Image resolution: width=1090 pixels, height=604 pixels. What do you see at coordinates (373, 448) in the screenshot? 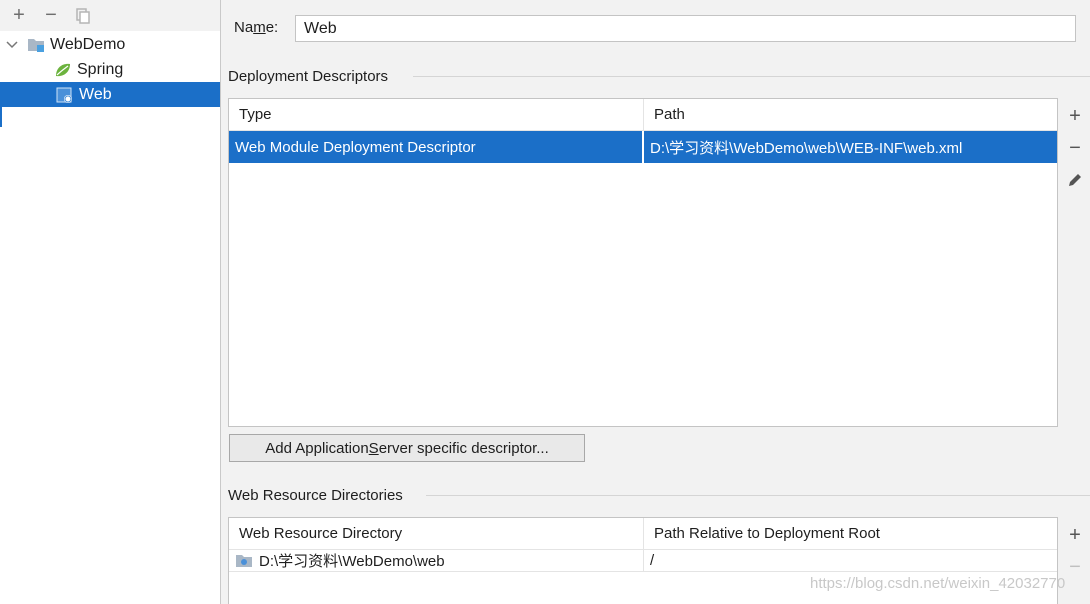
I see `button-label-mnemonic: S` at bounding box center [373, 448].